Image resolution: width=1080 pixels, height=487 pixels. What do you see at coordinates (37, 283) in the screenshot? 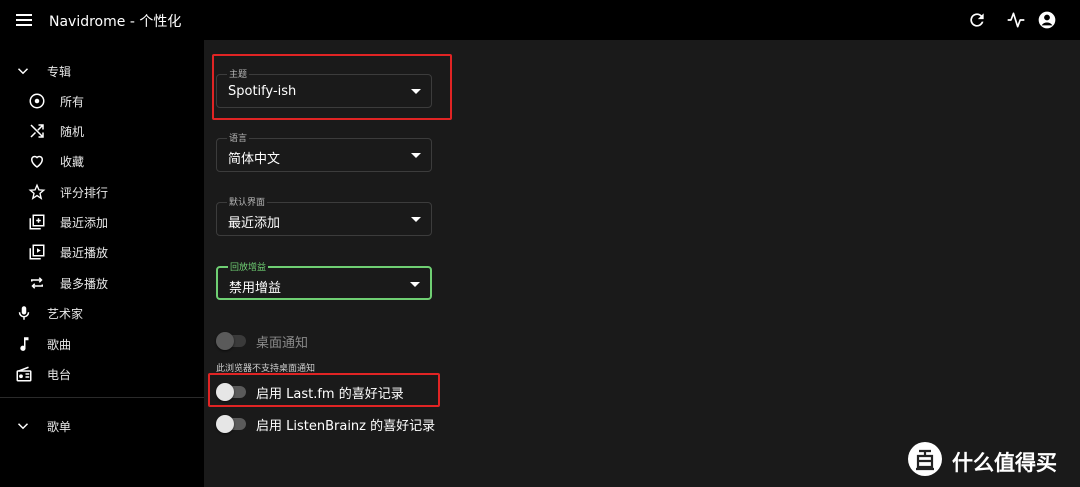
I see `repeat-icon` at bounding box center [37, 283].